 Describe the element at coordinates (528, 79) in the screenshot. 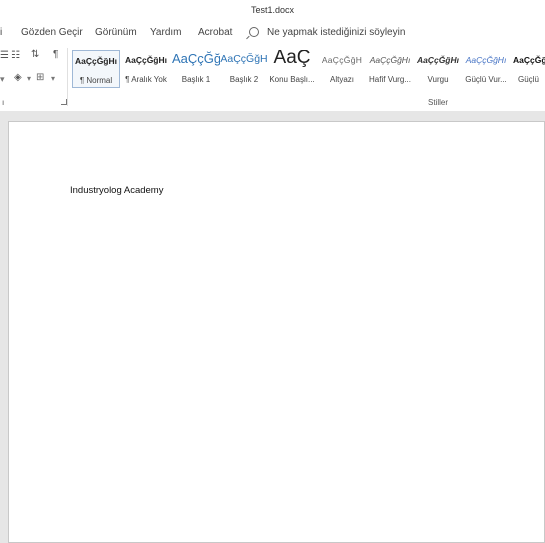

I see `style-label: Güçlü` at that location.